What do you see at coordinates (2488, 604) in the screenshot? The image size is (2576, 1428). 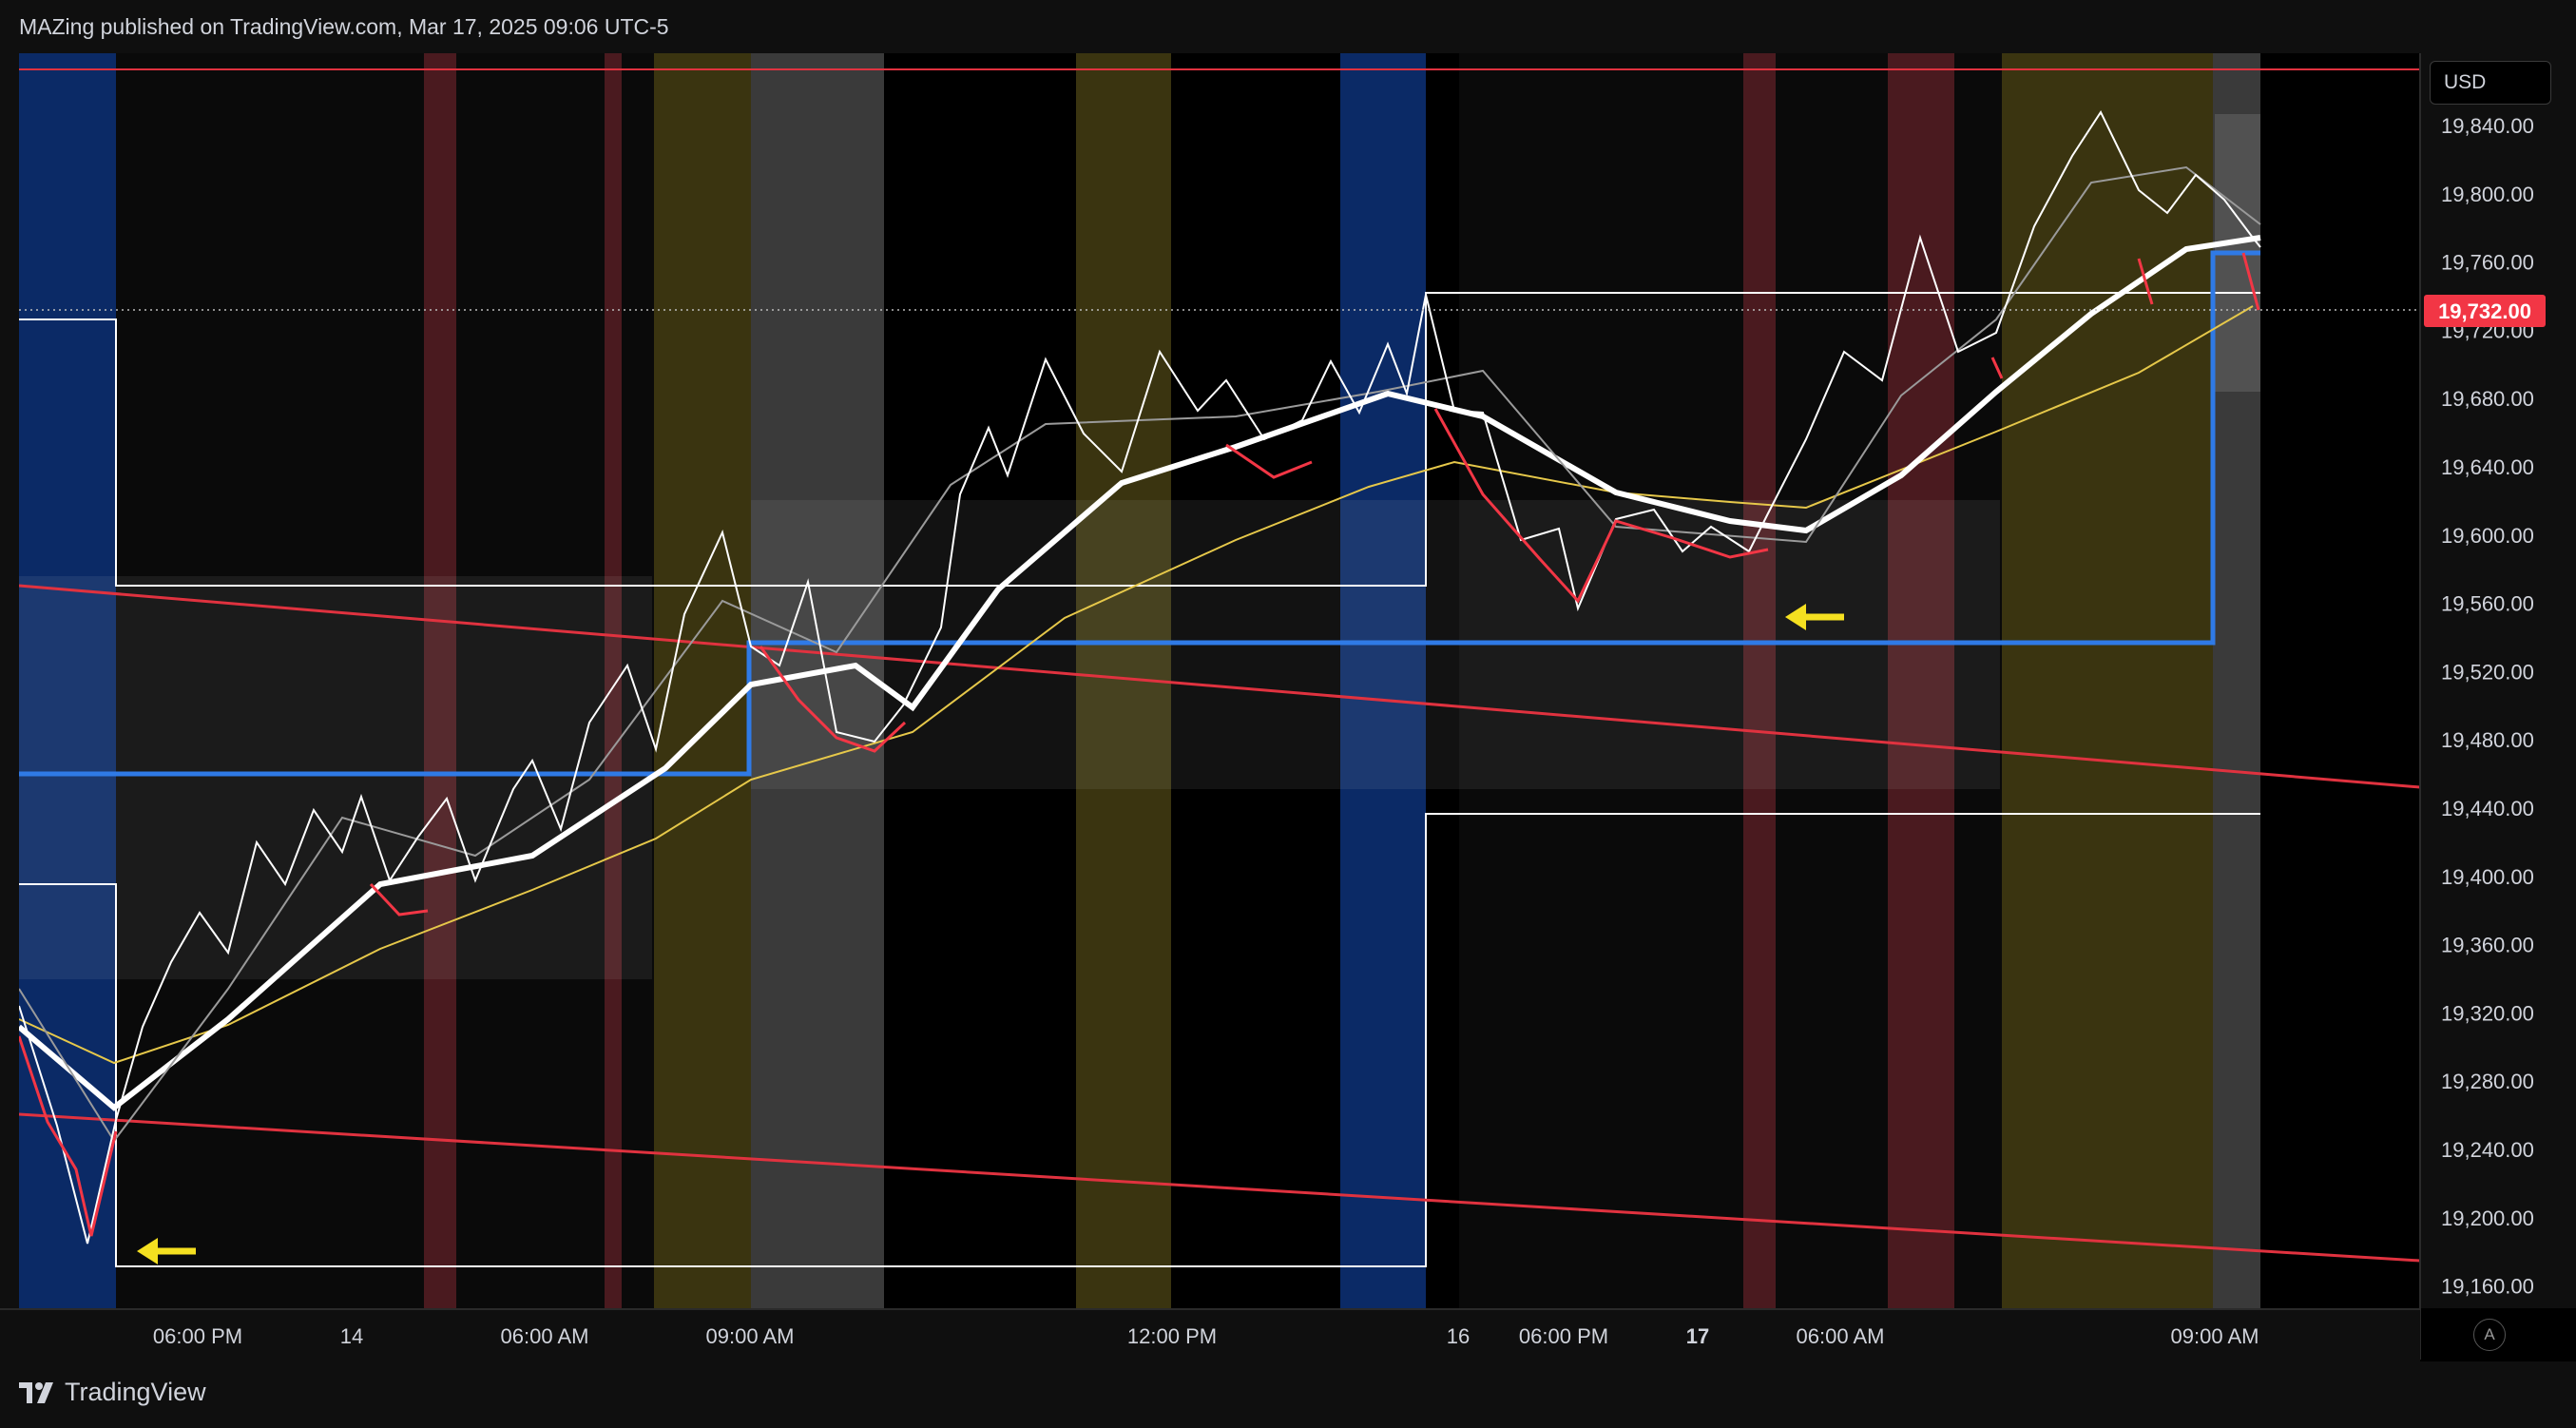 I see `price-axis-label: 19,560.00` at bounding box center [2488, 604].